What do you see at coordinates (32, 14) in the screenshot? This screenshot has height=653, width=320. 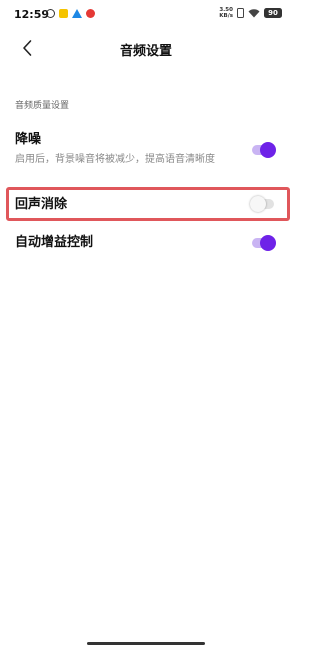 I see `status-time: 12:59` at bounding box center [32, 14].